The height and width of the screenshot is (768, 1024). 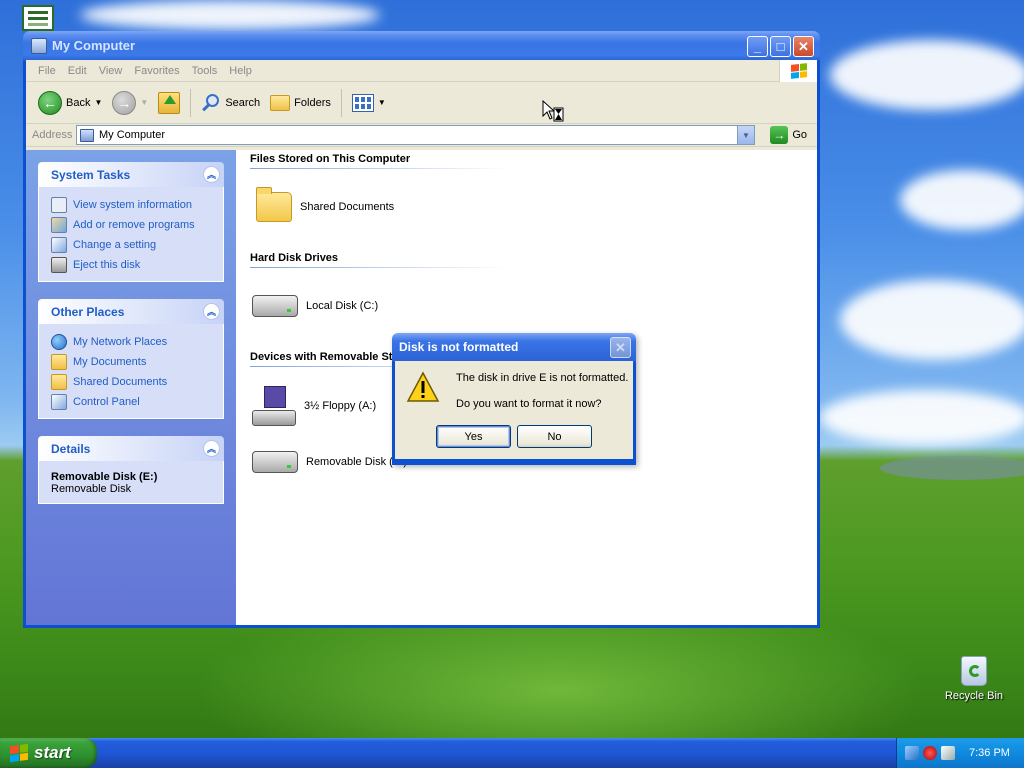 I want to click on forward-dropdown-icon: ▼, so click(x=144, y=102).